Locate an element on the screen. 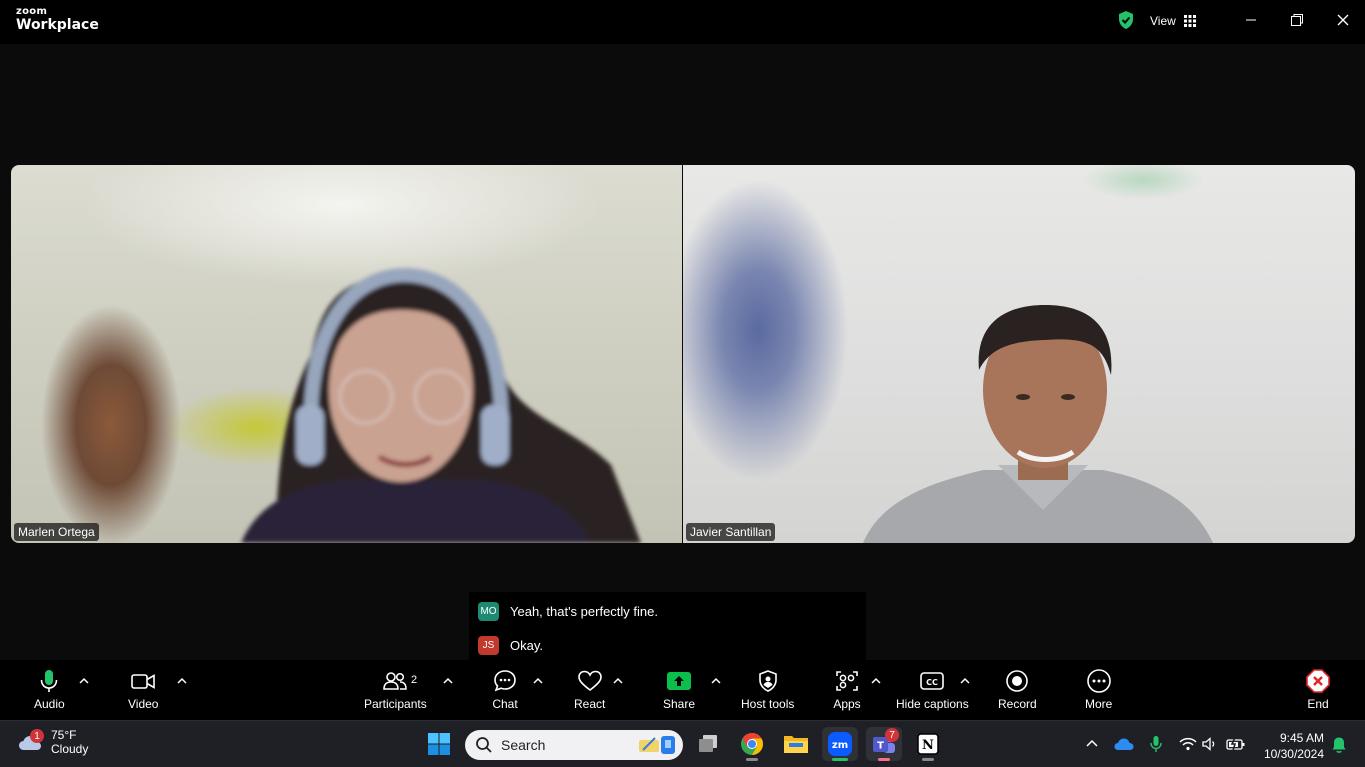 The width and height of the screenshot is (1365, 767). show-hidden-icons-chevron-icon is located at coordinates (1092, 744).